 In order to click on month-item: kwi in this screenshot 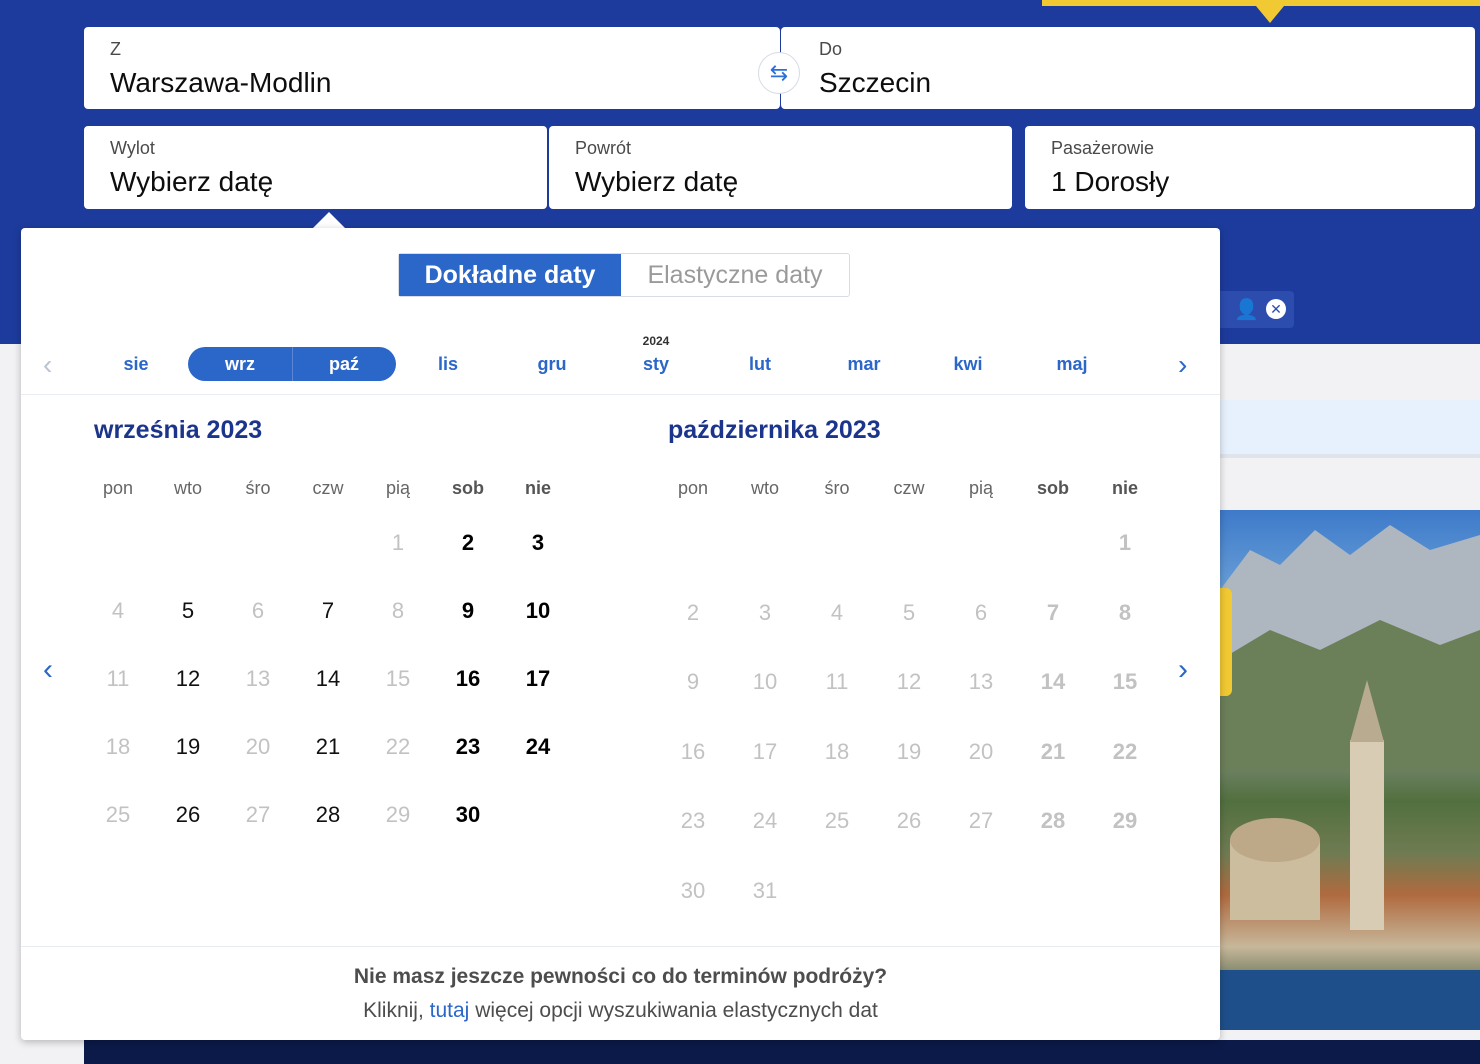, I will do `click(968, 364)`.